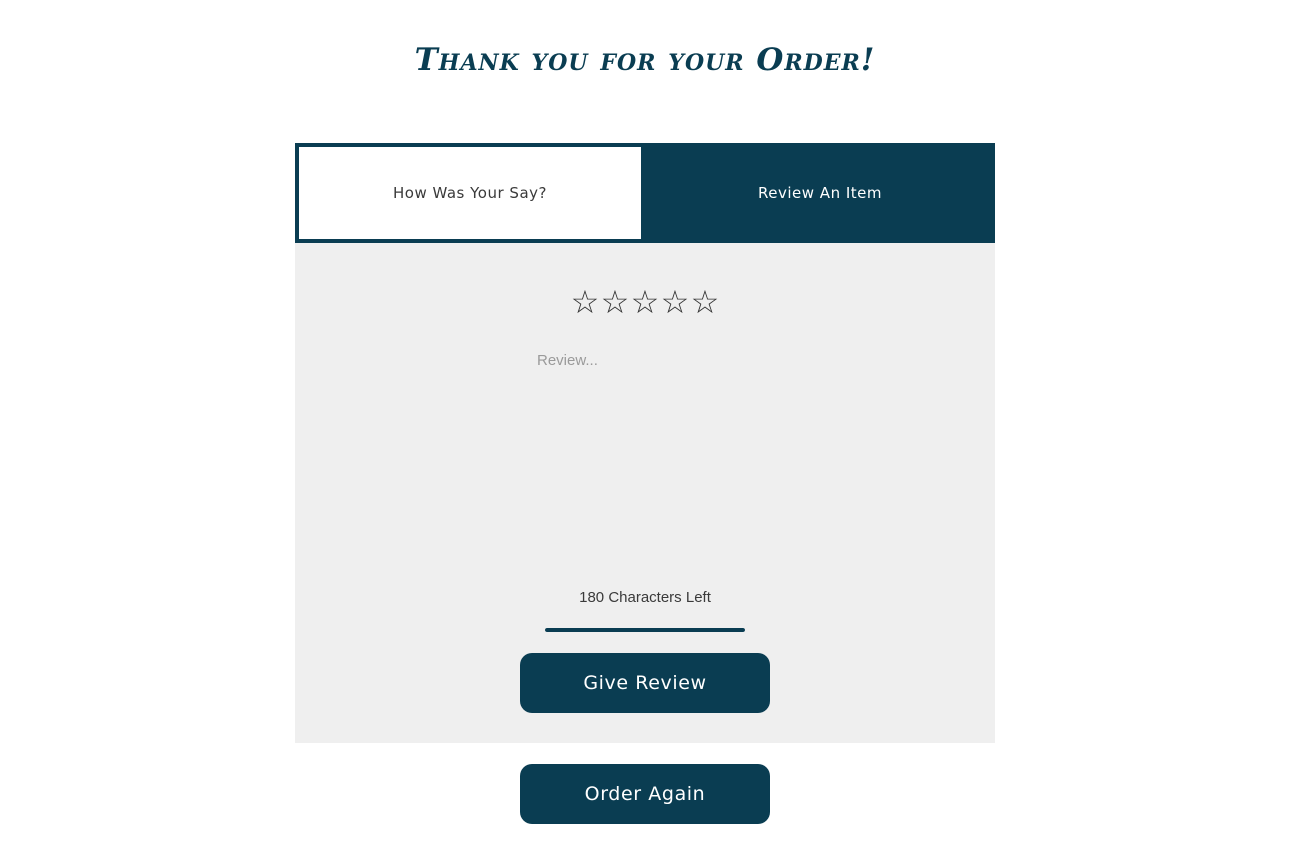 This screenshot has height=848, width=1293. I want to click on tab-bar: How Was Your Say? Review An Item, so click(645, 193).